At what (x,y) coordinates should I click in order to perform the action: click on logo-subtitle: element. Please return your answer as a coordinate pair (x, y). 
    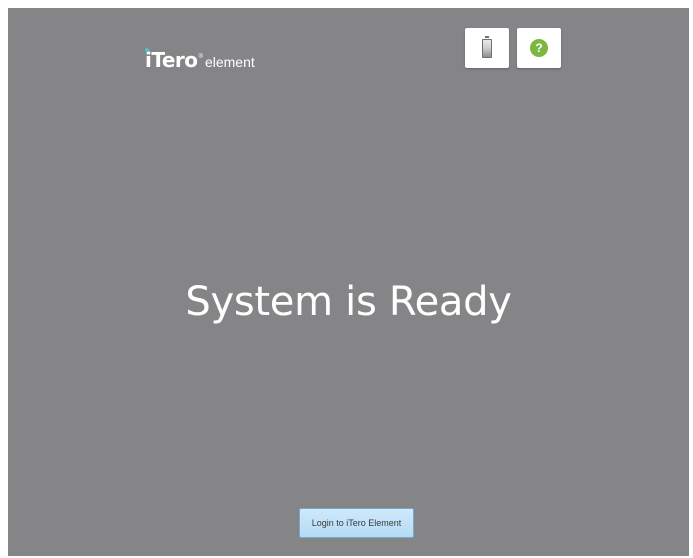
    Looking at the image, I should click on (229, 62).